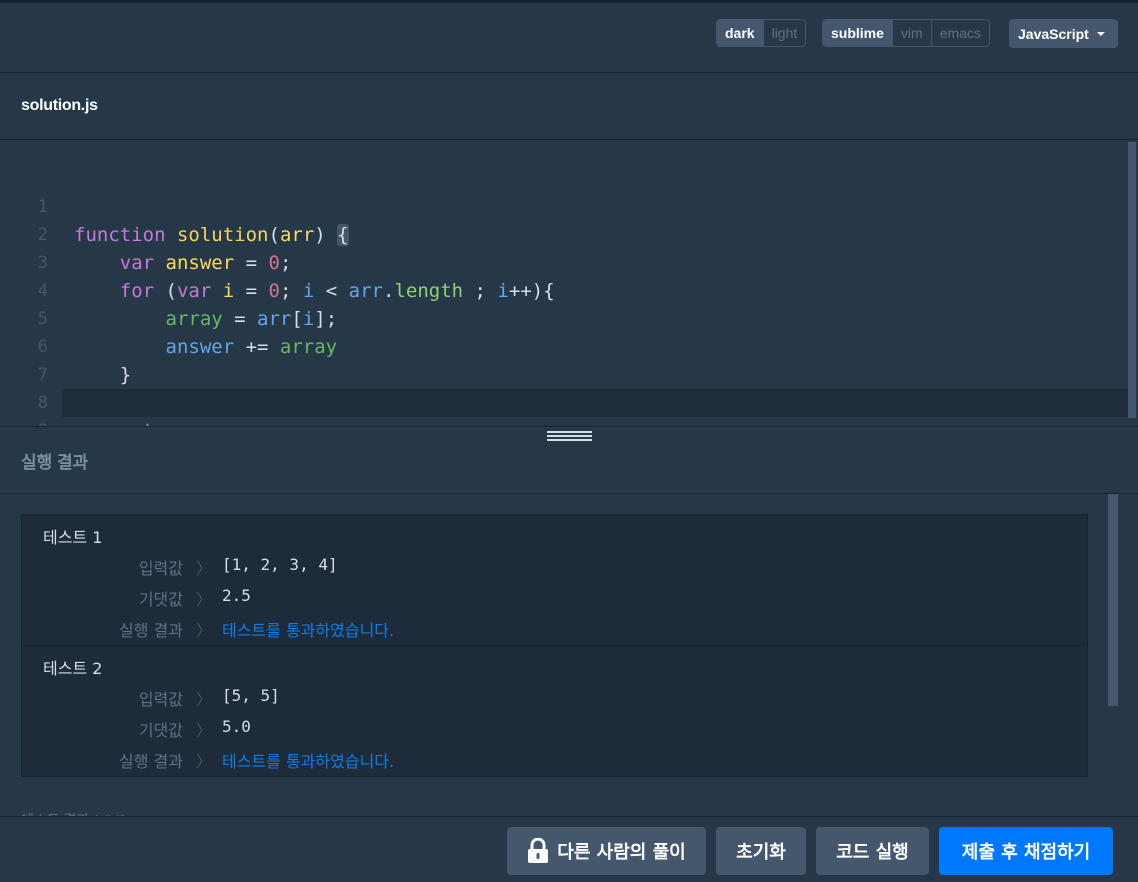 The width and height of the screenshot is (1138, 882). I want to click on reset-button: 초기화, so click(761, 851).